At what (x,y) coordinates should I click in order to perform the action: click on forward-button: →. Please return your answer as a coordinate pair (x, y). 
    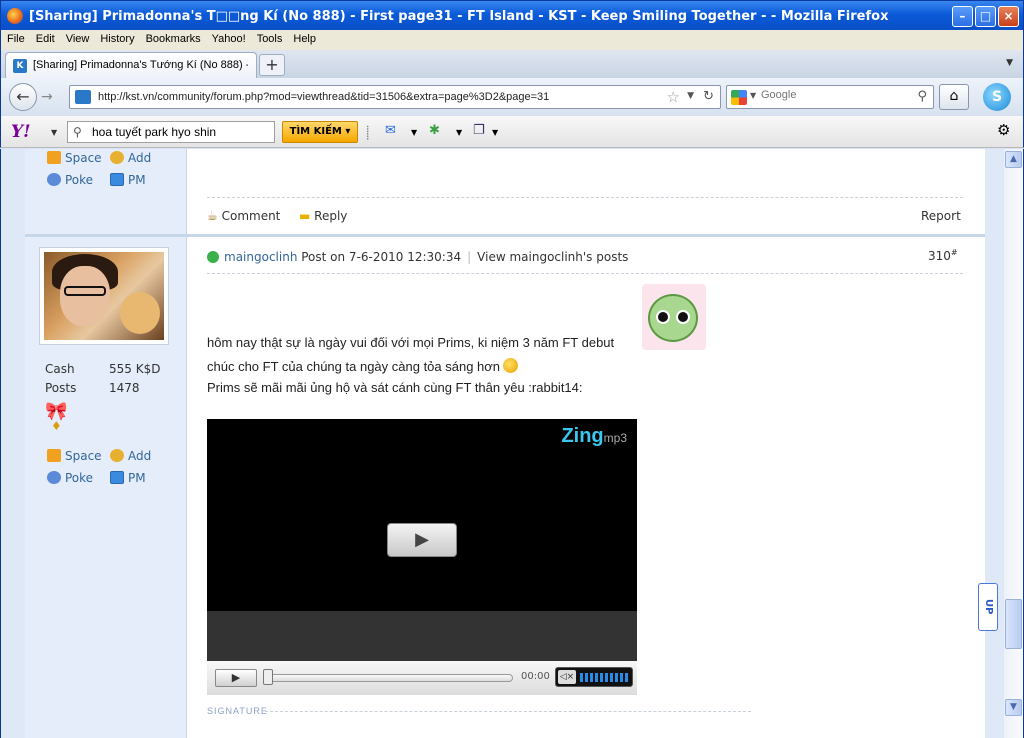
    Looking at the image, I should click on (47, 97).